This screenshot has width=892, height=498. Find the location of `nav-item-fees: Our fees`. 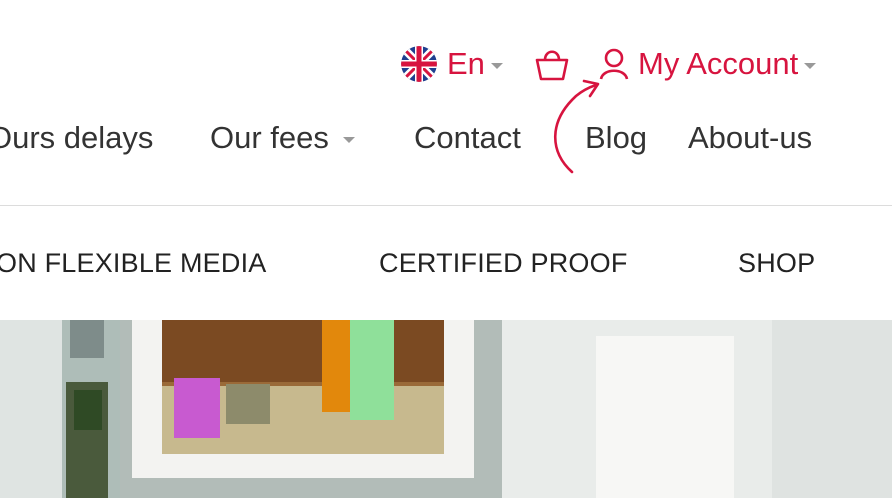

nav-item-fees: Our fees is located at coordinates (282, 138).